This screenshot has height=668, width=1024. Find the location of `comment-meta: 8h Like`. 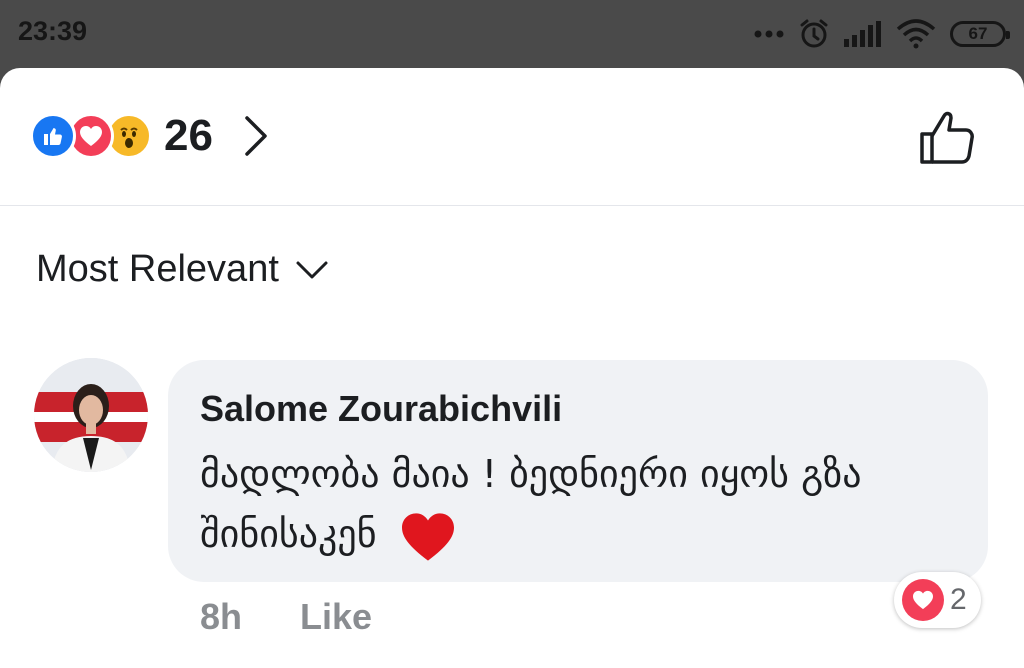

comment-meta: 8h Like is located at coordinates (286, 617).